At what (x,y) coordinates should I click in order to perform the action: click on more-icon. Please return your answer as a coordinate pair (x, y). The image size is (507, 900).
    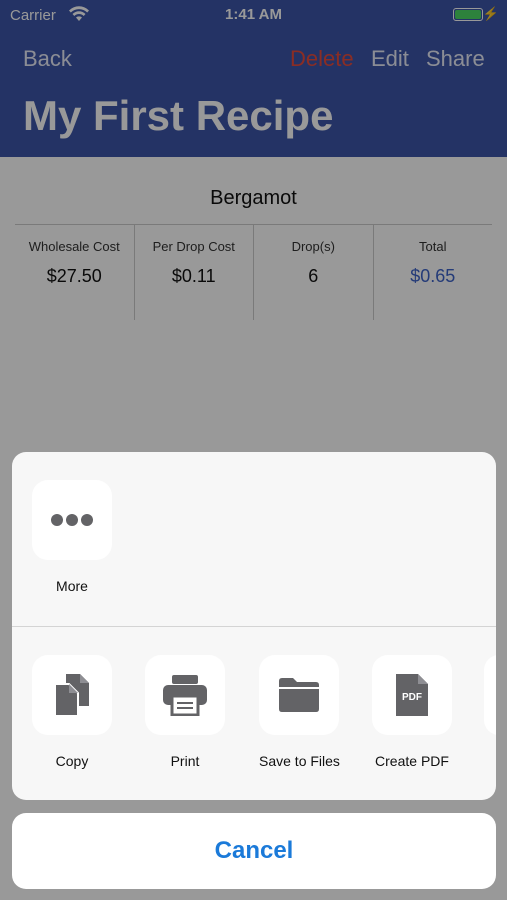
    Looking at the image, I should click on (72, 520).